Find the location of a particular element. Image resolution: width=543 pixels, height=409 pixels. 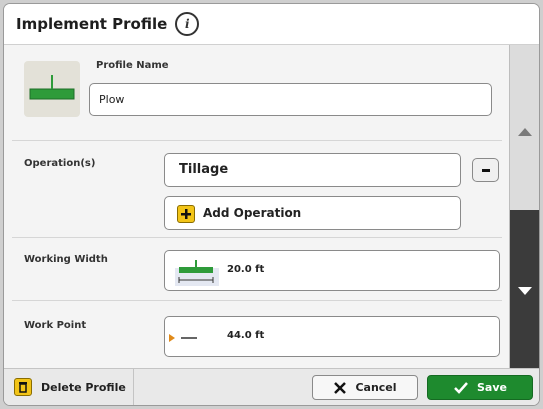

triangle-down-icon is located at coordinates (525, 291).